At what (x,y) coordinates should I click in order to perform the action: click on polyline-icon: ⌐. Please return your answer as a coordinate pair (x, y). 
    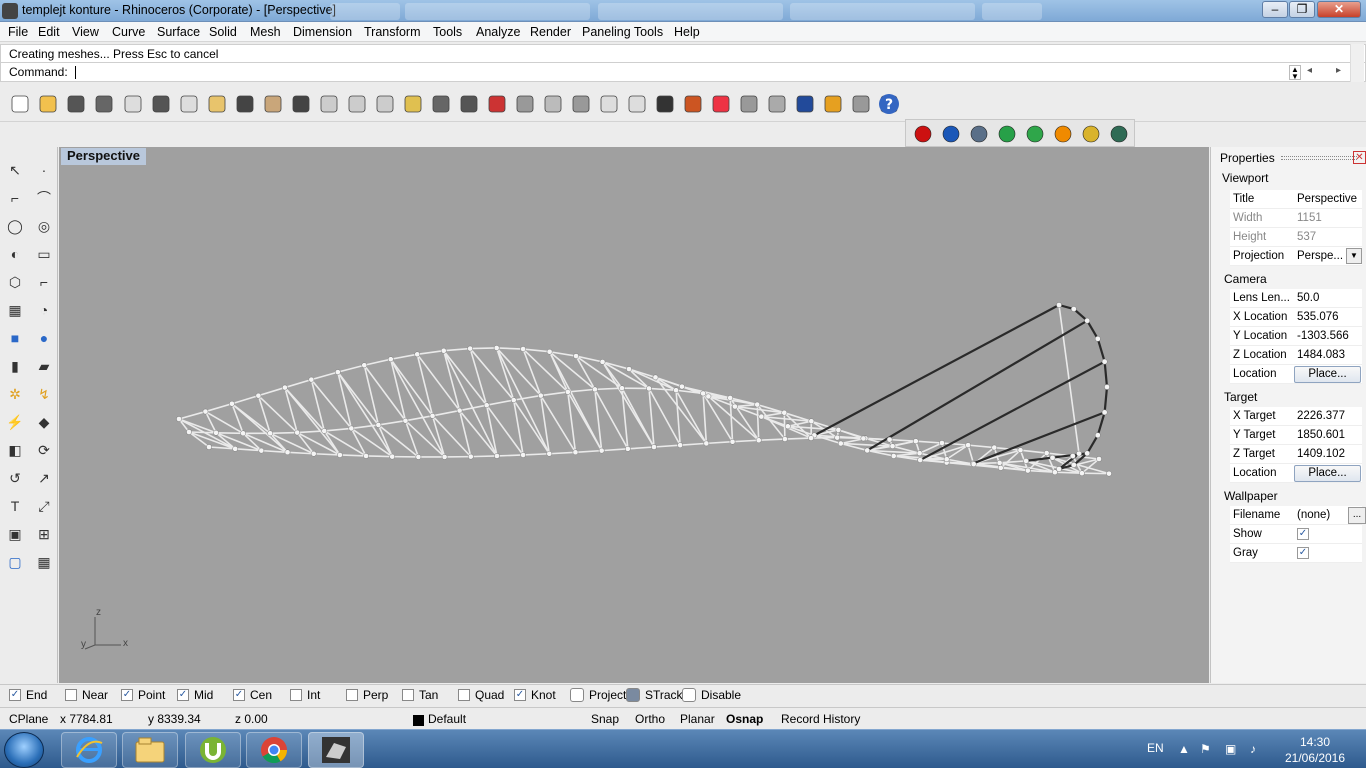
    Looking at the image, I should click on (15, 198).